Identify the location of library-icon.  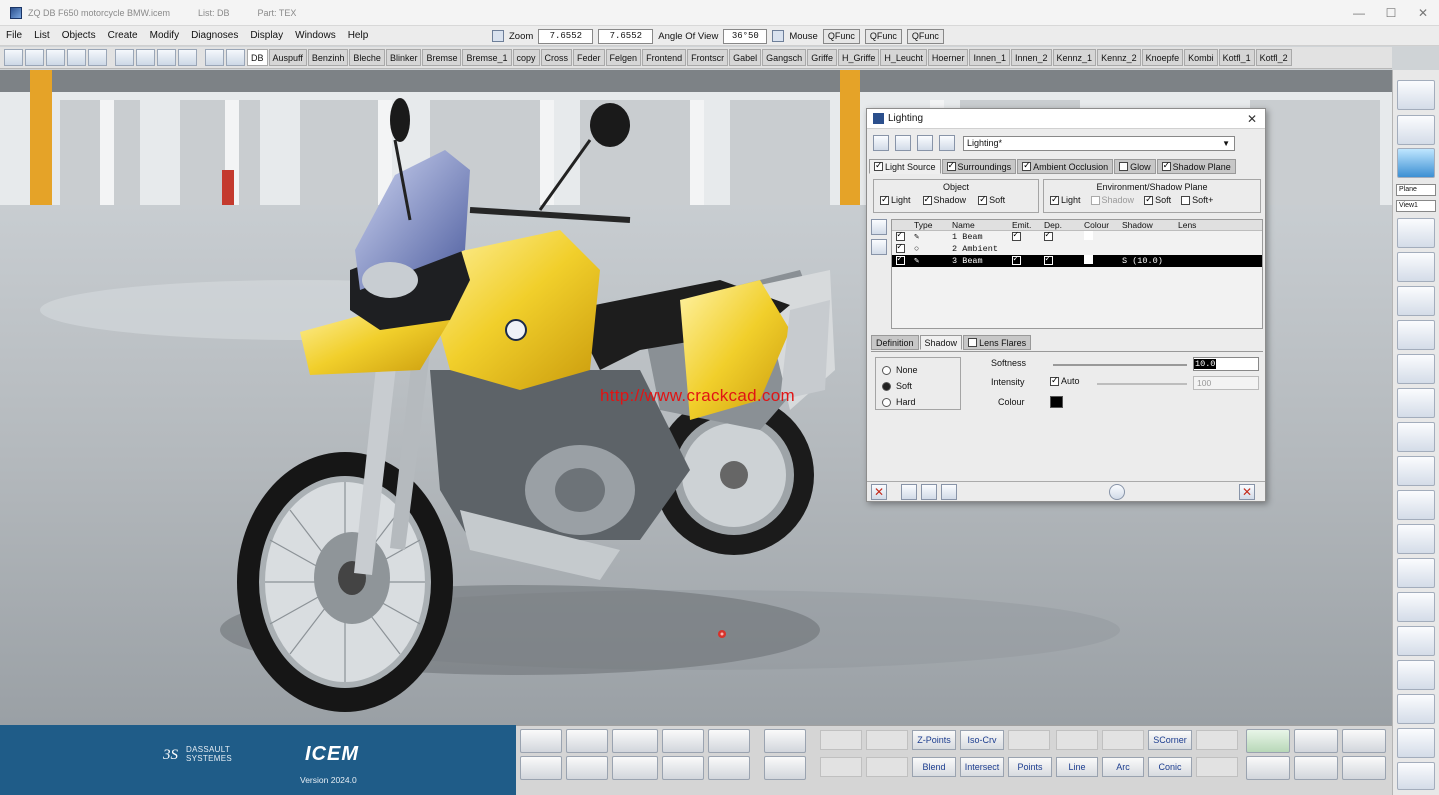
(925, 143).